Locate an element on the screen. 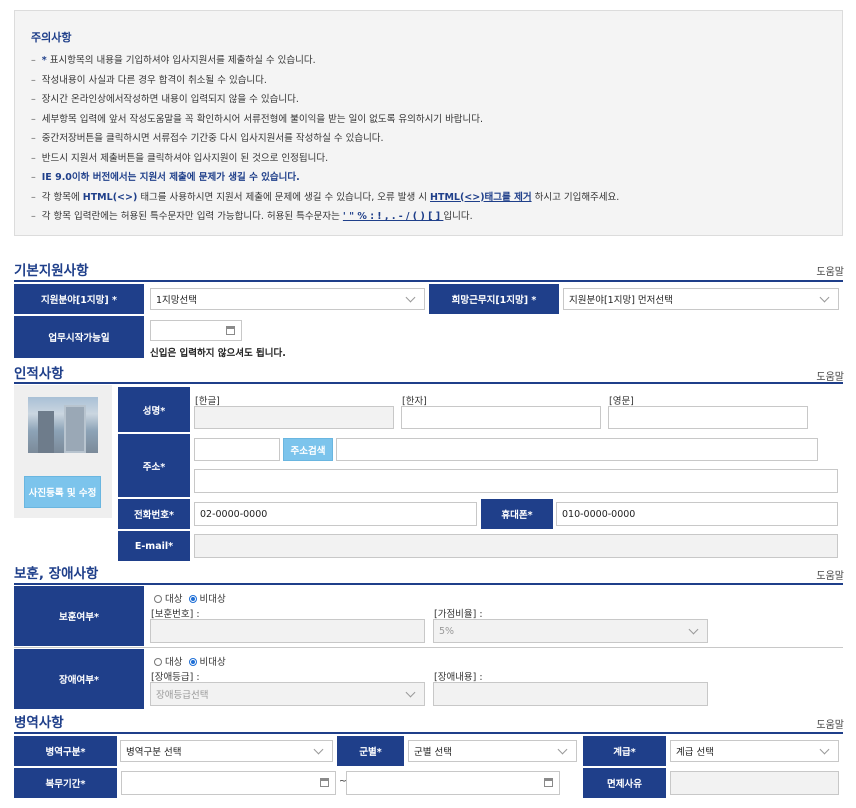 The image size is (856, 808). field1-label: 지원분야[1지망] * is located at coordinates (79, 299).